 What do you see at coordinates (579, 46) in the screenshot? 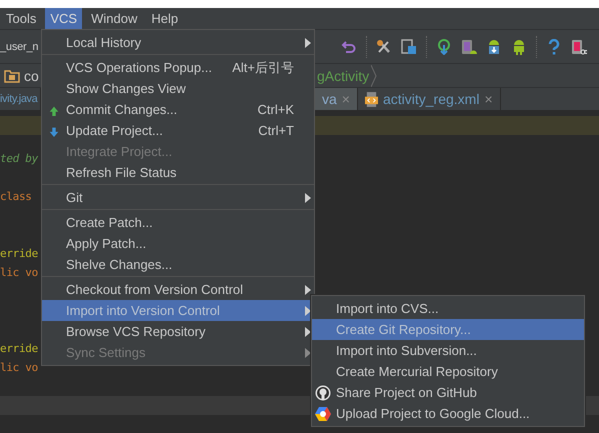
I see `phone-icon` at bounding box center [579, 46].